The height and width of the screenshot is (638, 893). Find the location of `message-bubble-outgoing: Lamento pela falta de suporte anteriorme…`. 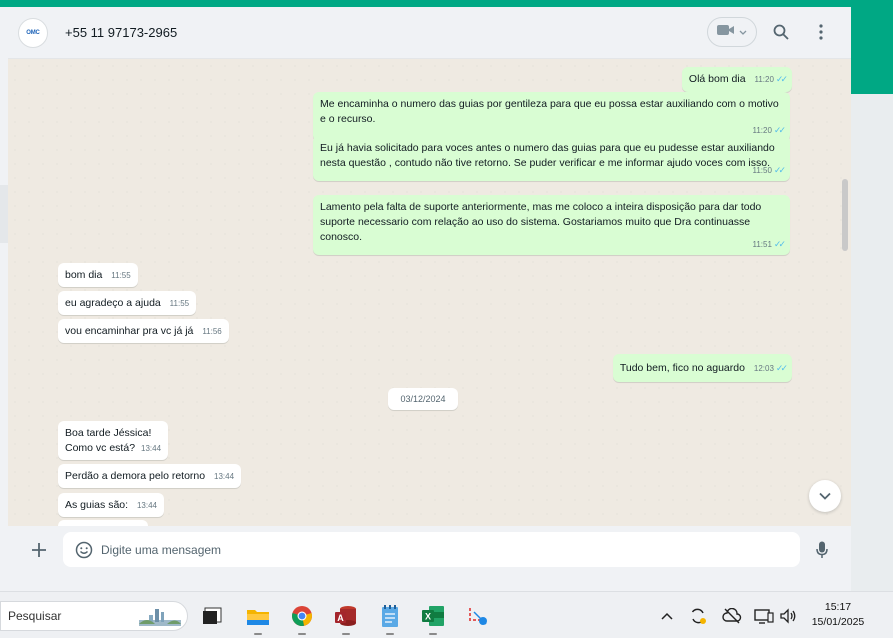

message-bubble-outgoing: Lamento pela falta de suporte anteriorme… is located at coordinates (551, 225).